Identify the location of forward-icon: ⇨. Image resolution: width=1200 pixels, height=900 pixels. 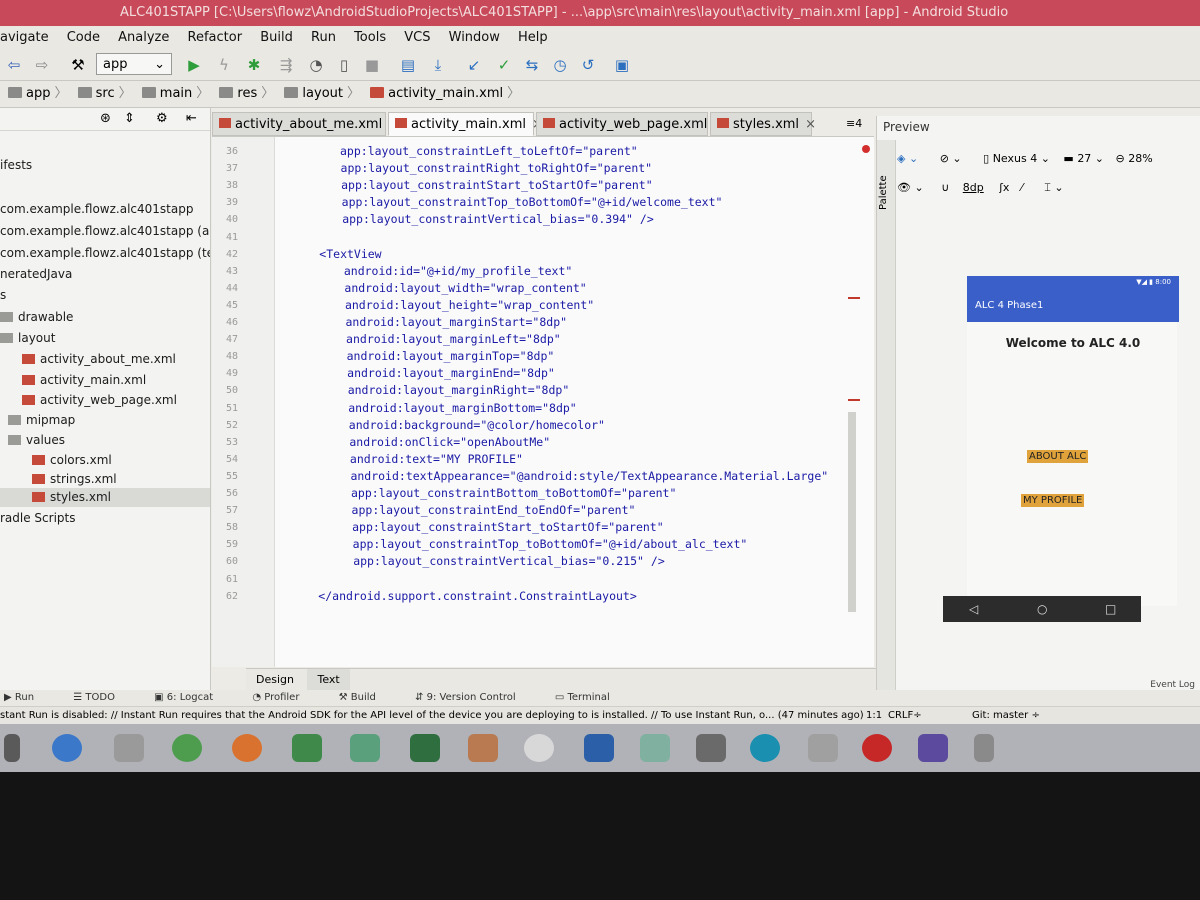
(42, 65).